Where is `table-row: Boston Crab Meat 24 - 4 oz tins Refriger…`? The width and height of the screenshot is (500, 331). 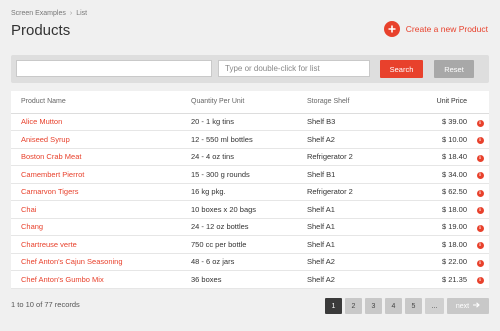 table-row: Boston Crab Meat 24 - 4 oz tins Refriger… is located at coordinates (250, 157).